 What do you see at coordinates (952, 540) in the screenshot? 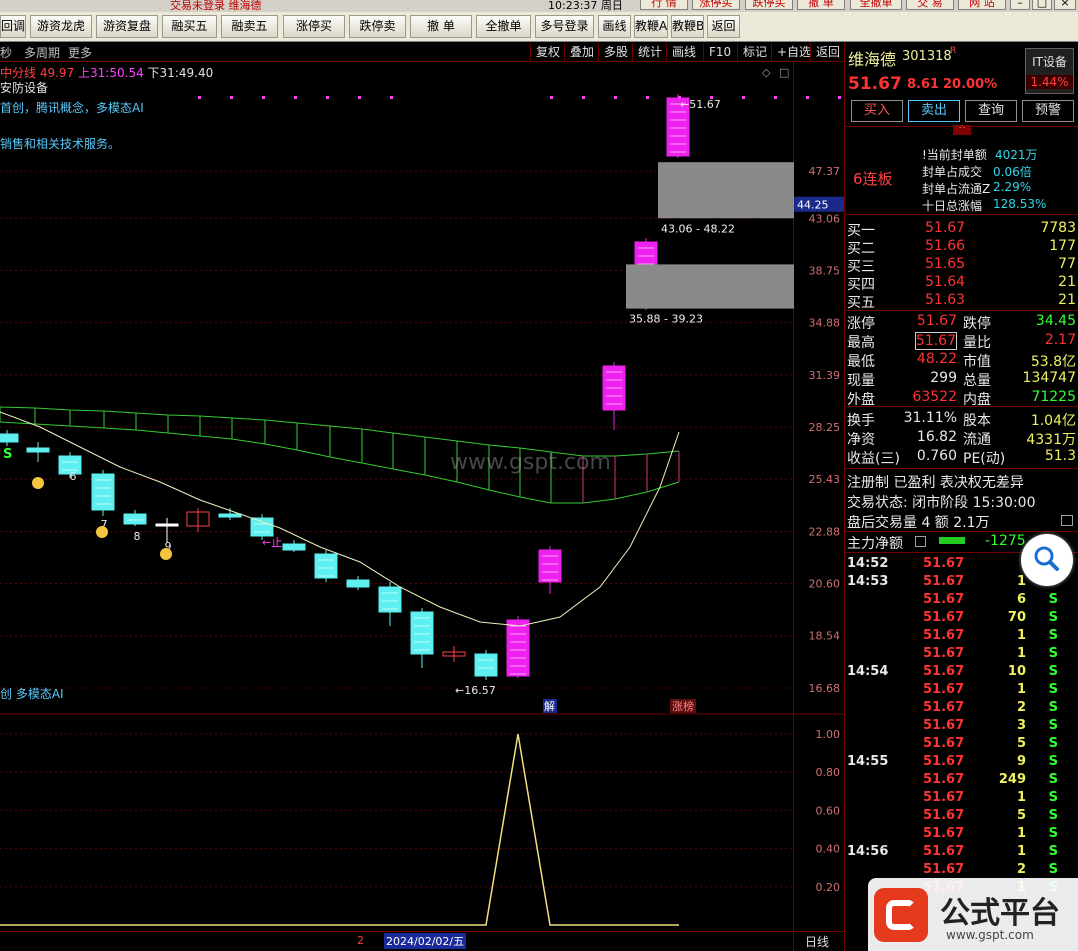
I see `flow-bar` at bounding box center [952, 540].